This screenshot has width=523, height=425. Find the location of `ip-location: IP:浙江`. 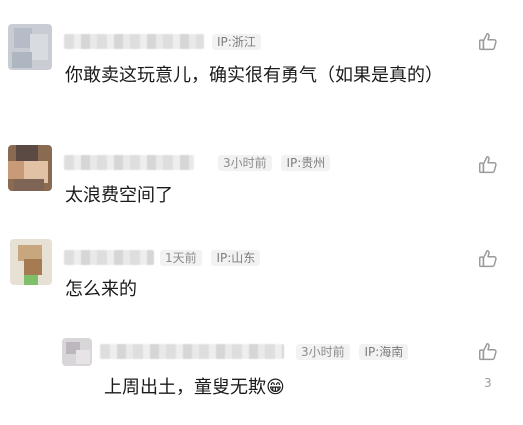

ip-location: IP:浙江 is located at coordinates (236, 42).